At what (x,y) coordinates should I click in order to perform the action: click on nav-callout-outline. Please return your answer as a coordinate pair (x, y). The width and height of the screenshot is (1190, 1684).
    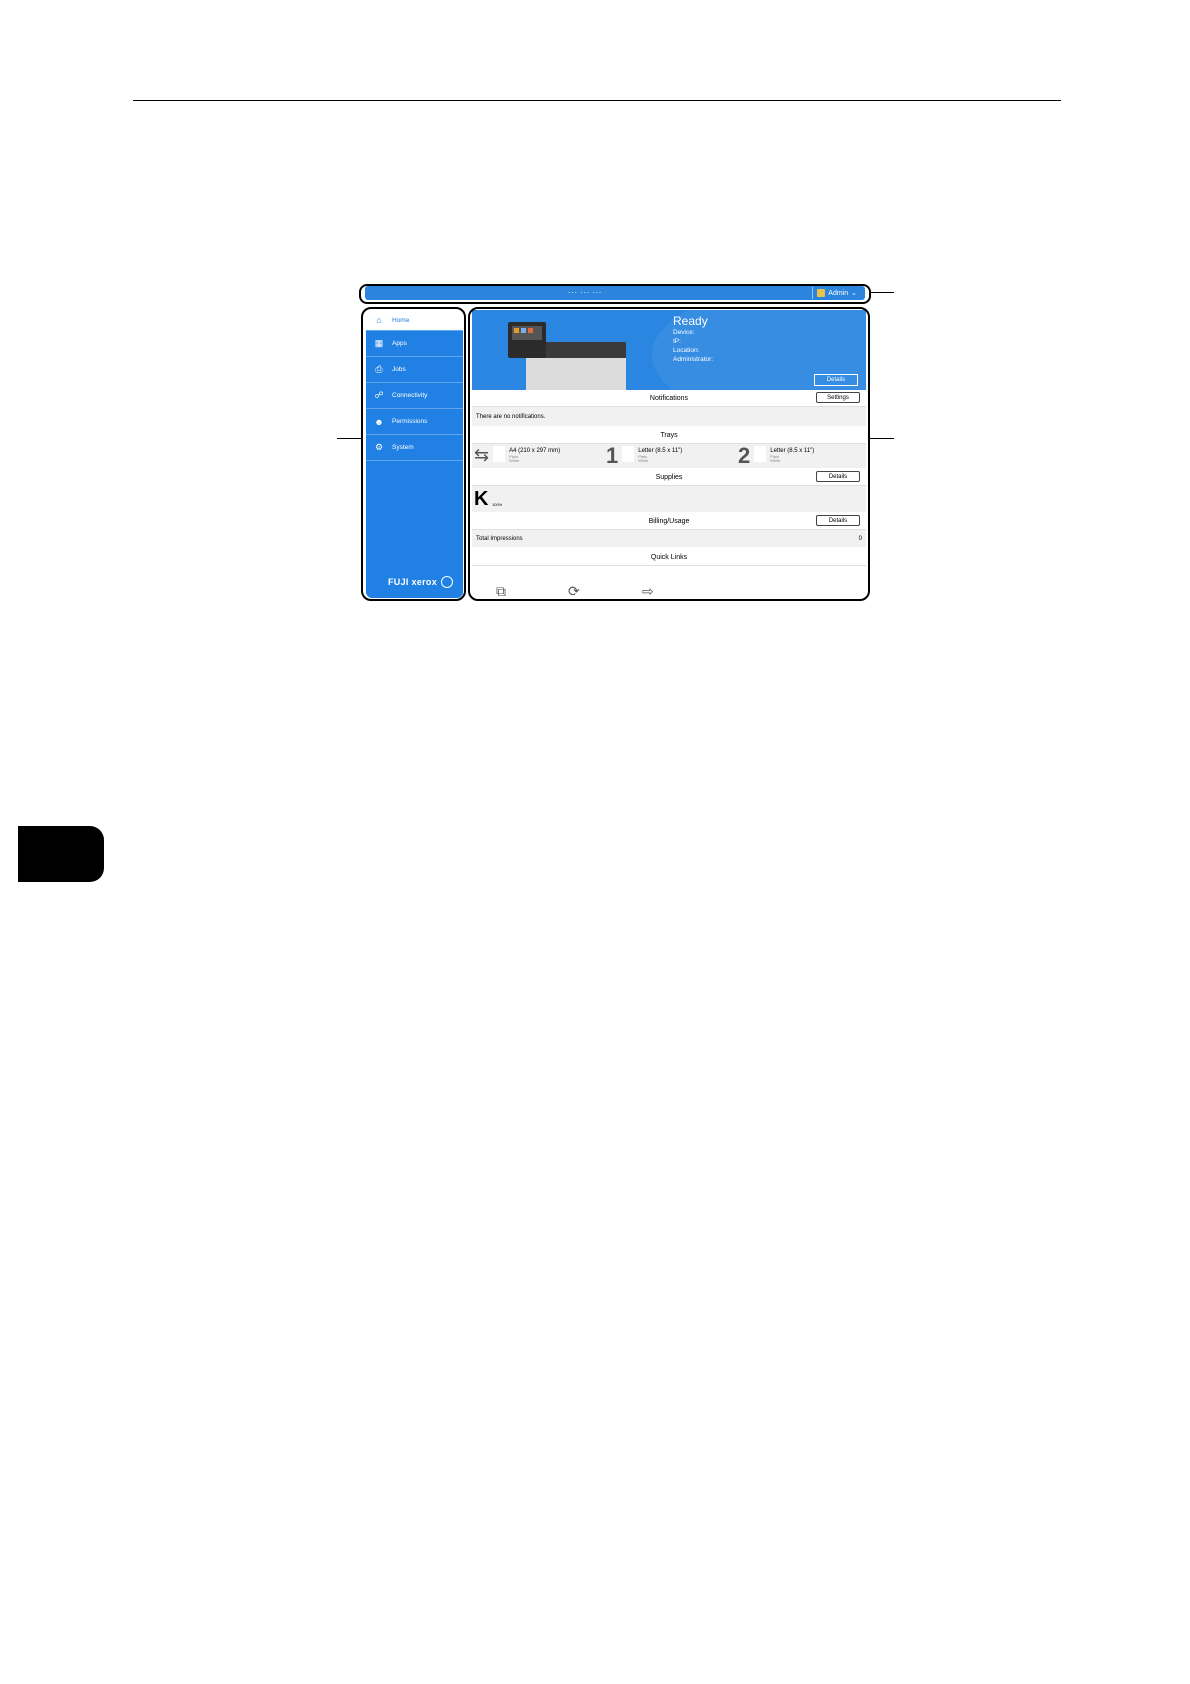
    Looking at the image, I should click on (413, 454).